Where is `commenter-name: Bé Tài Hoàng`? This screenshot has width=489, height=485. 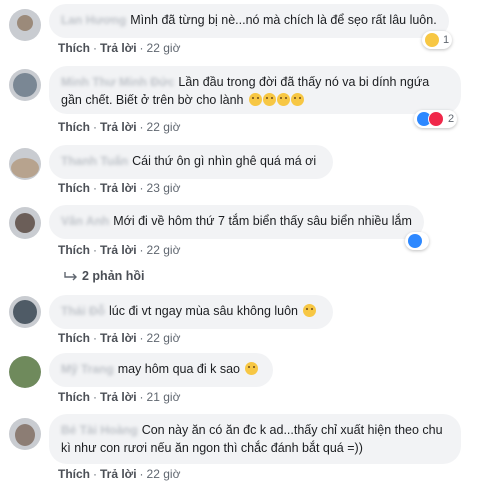
commenter-name: Bé Tài Hoàng is located at coordinates (99, 430).